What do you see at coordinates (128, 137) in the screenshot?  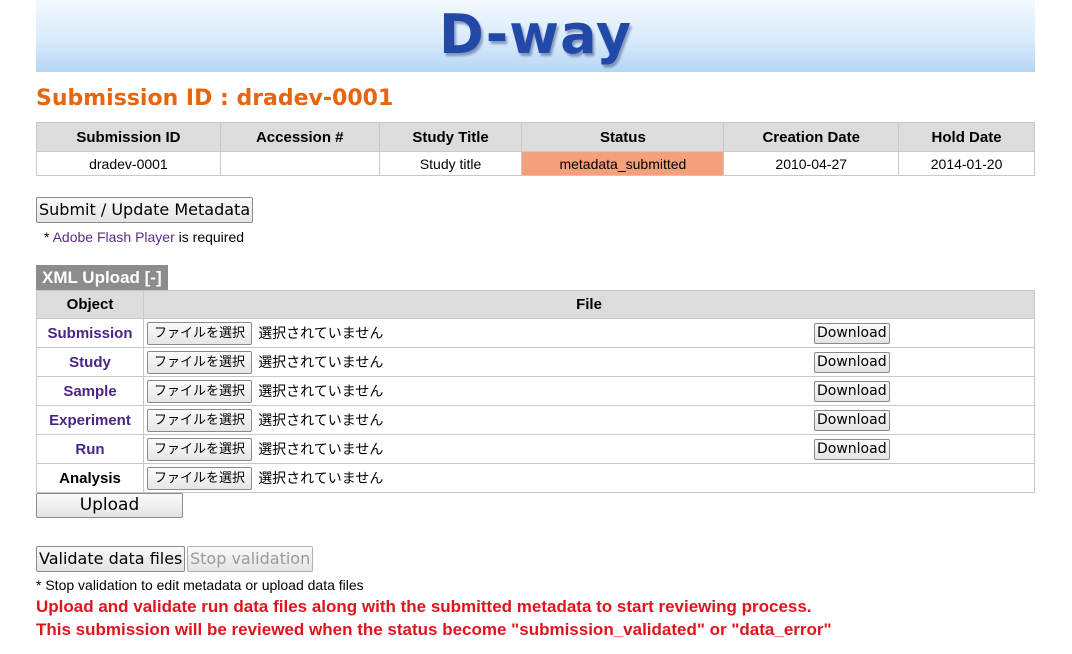 I see `col-submission-id: Submission ID` at bounding box center [128, 137].